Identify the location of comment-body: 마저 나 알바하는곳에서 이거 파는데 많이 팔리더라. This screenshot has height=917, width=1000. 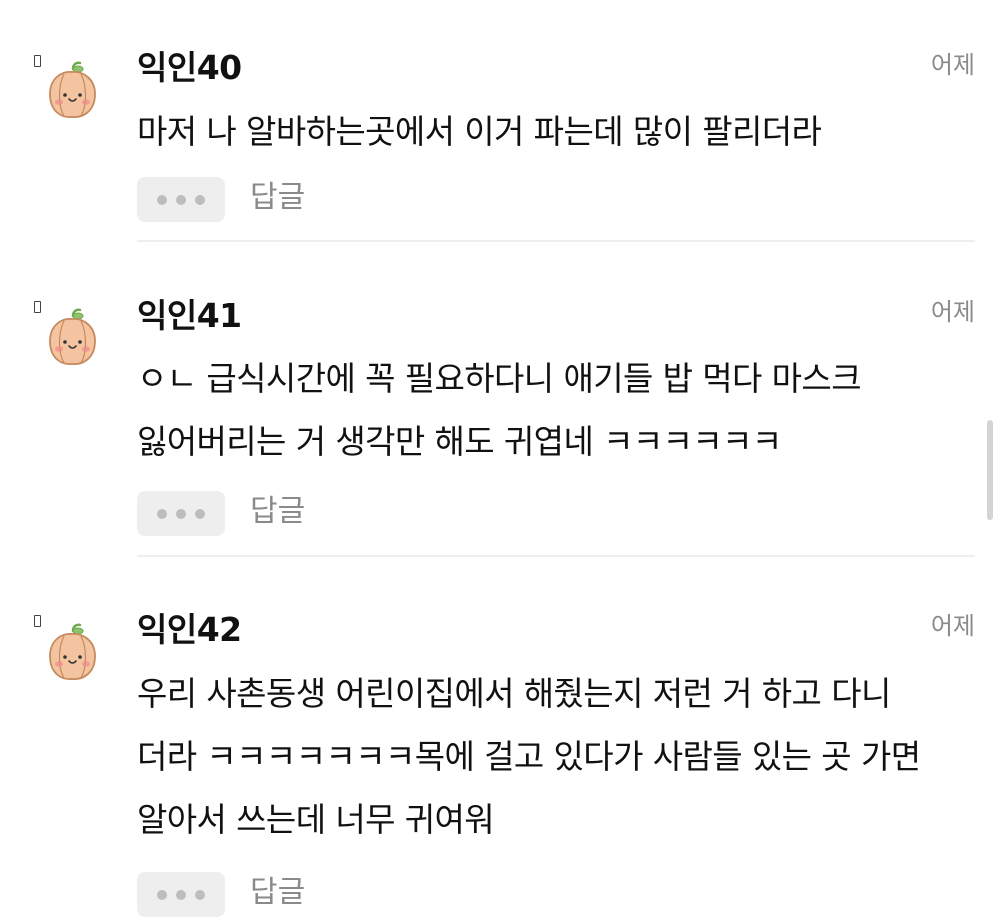
(559, 131).